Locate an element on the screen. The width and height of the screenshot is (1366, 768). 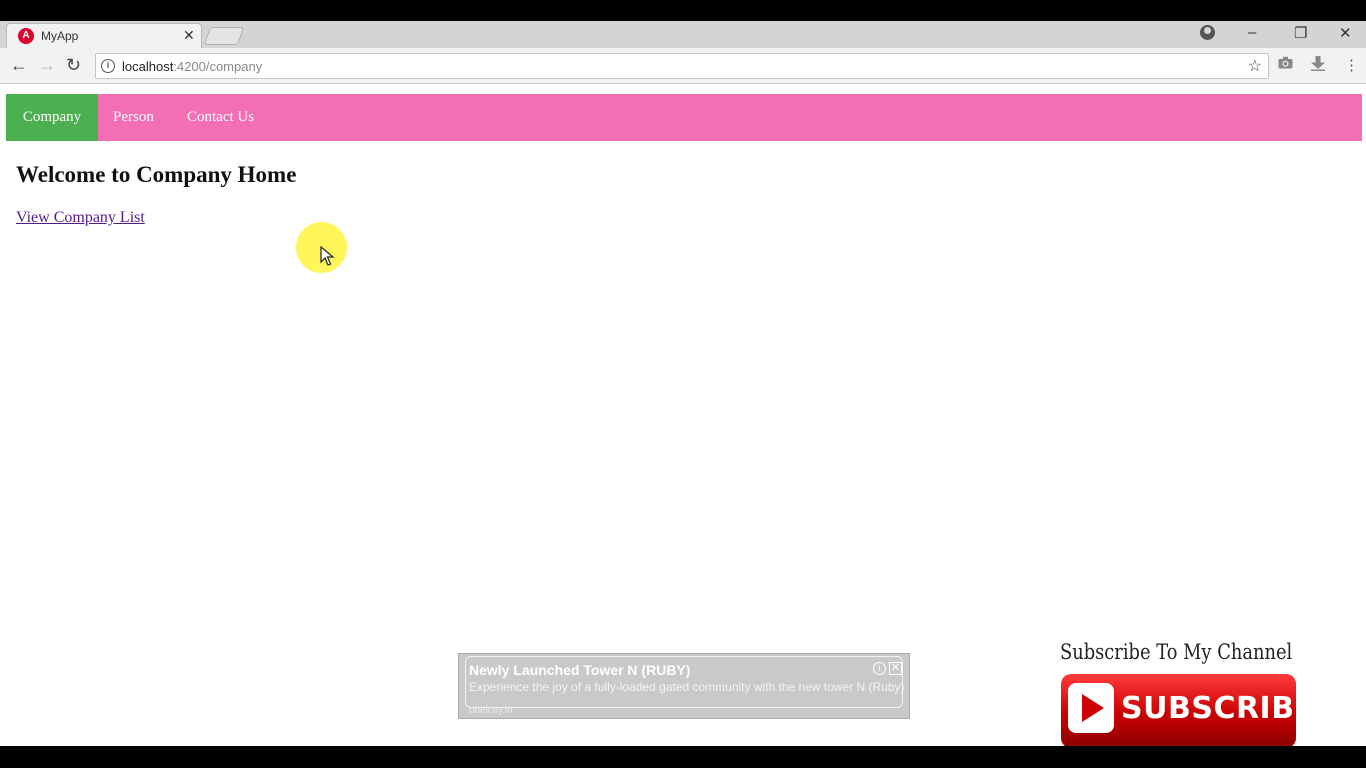
address-bar: i localhost:4200/company ☆ is located at coordinates (682, 66).